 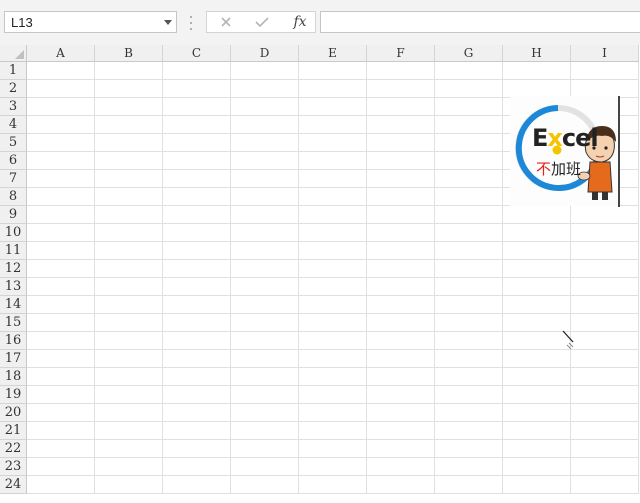 What do you see at coordinates (469, 251) in the screenshot?
I see `cell-g11` at bounding box center [469, 251].